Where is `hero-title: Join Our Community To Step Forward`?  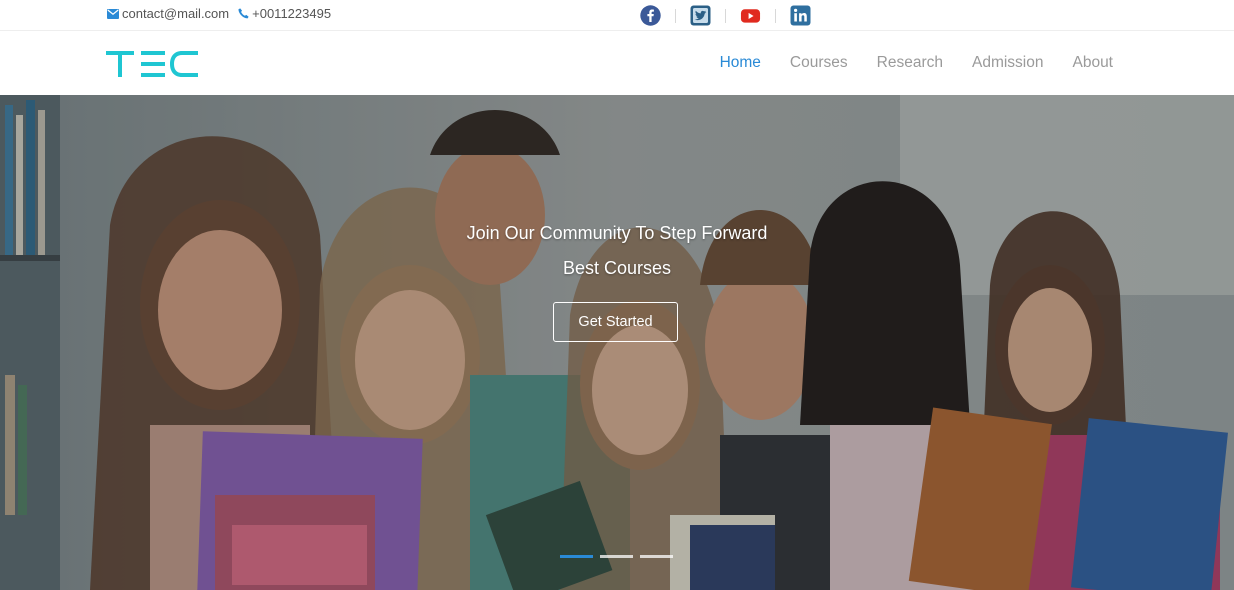
hero-title: Join Our Community To Step Forward is located at coordinates (617, 233).